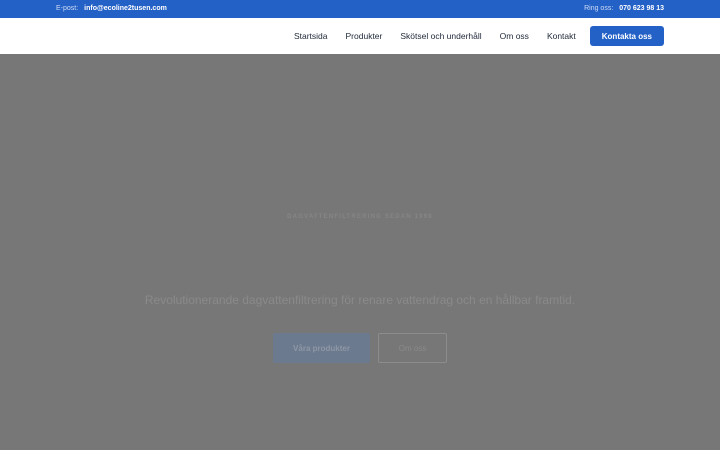 This screenshot has height=450, width=720. Describe the element at coordinates (412, 348) in the screenshot. I see `about-us-button: Om oss` at that location.